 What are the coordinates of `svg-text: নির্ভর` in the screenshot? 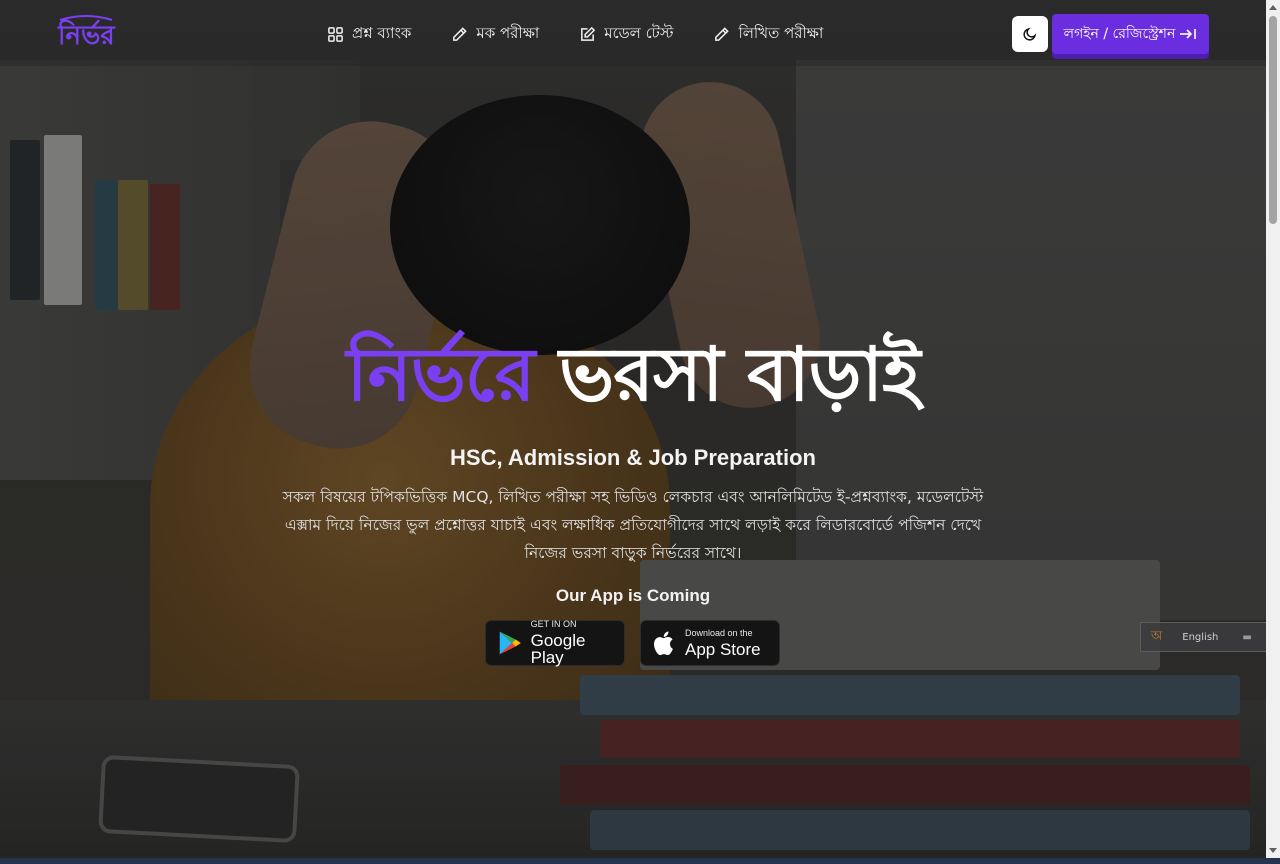 It's located at (86, 35).